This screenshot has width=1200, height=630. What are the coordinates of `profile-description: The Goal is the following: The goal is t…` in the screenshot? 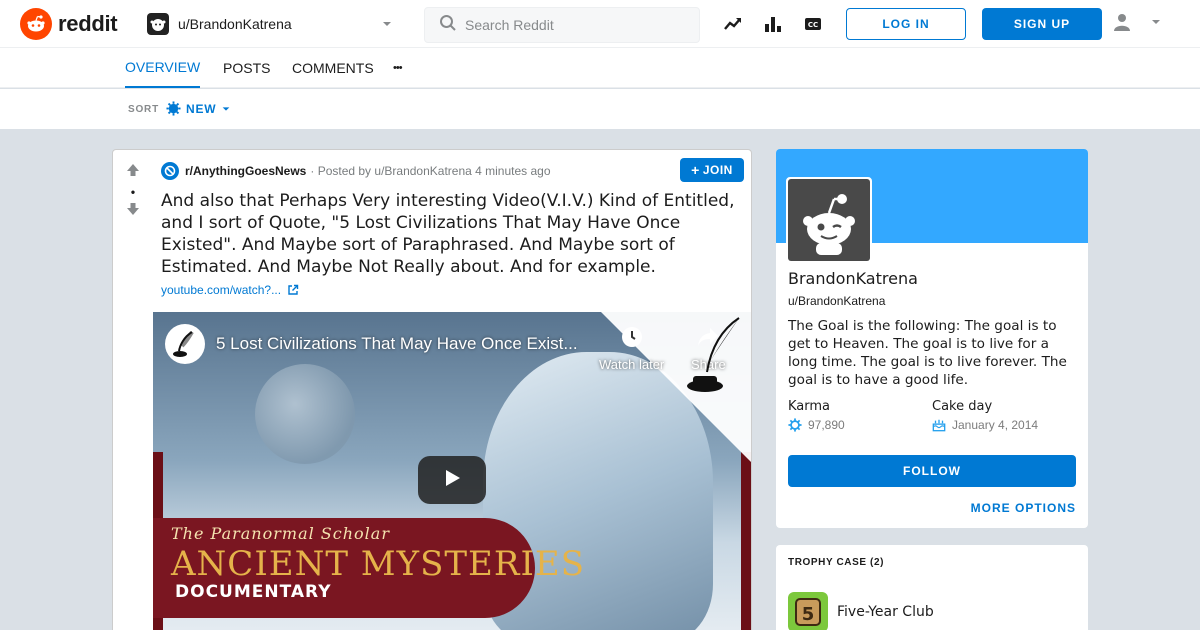 It's located at (927, 353).